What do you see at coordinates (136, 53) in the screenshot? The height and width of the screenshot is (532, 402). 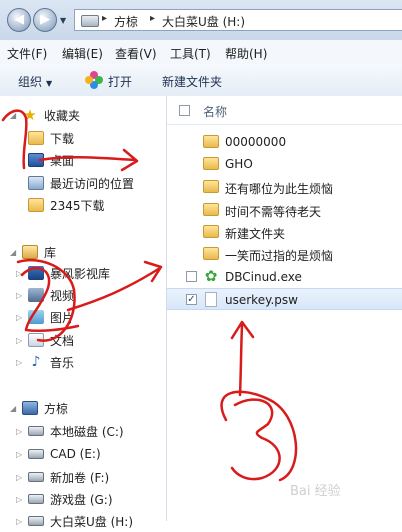 I see `menu-view: 查看(V)` at bounding box center [136, 53].